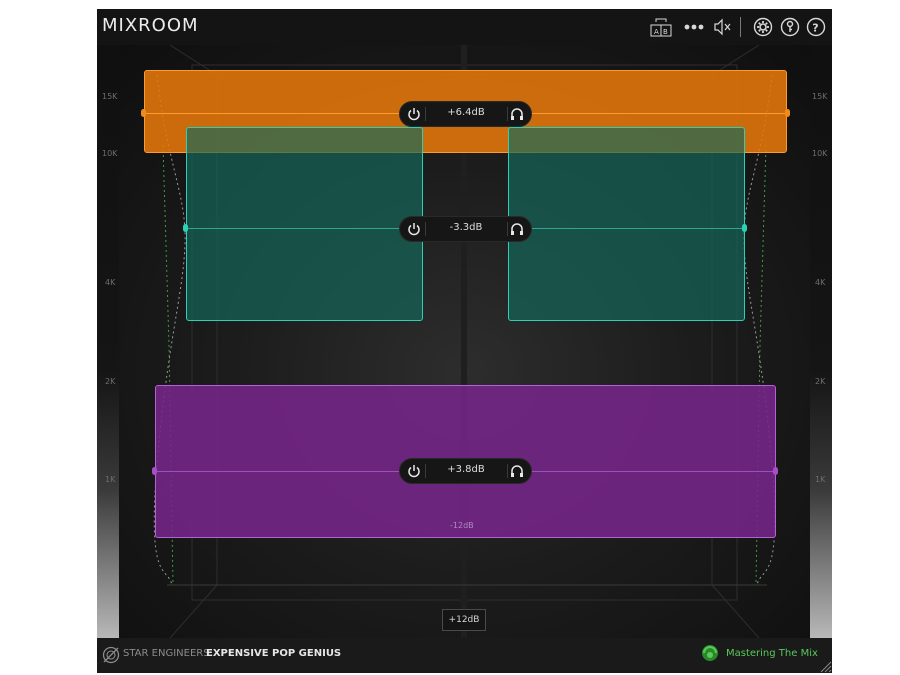  Describe the element at coordinates (744, 228) in the screenshot. I see `band-mid-right-handle` at that location.